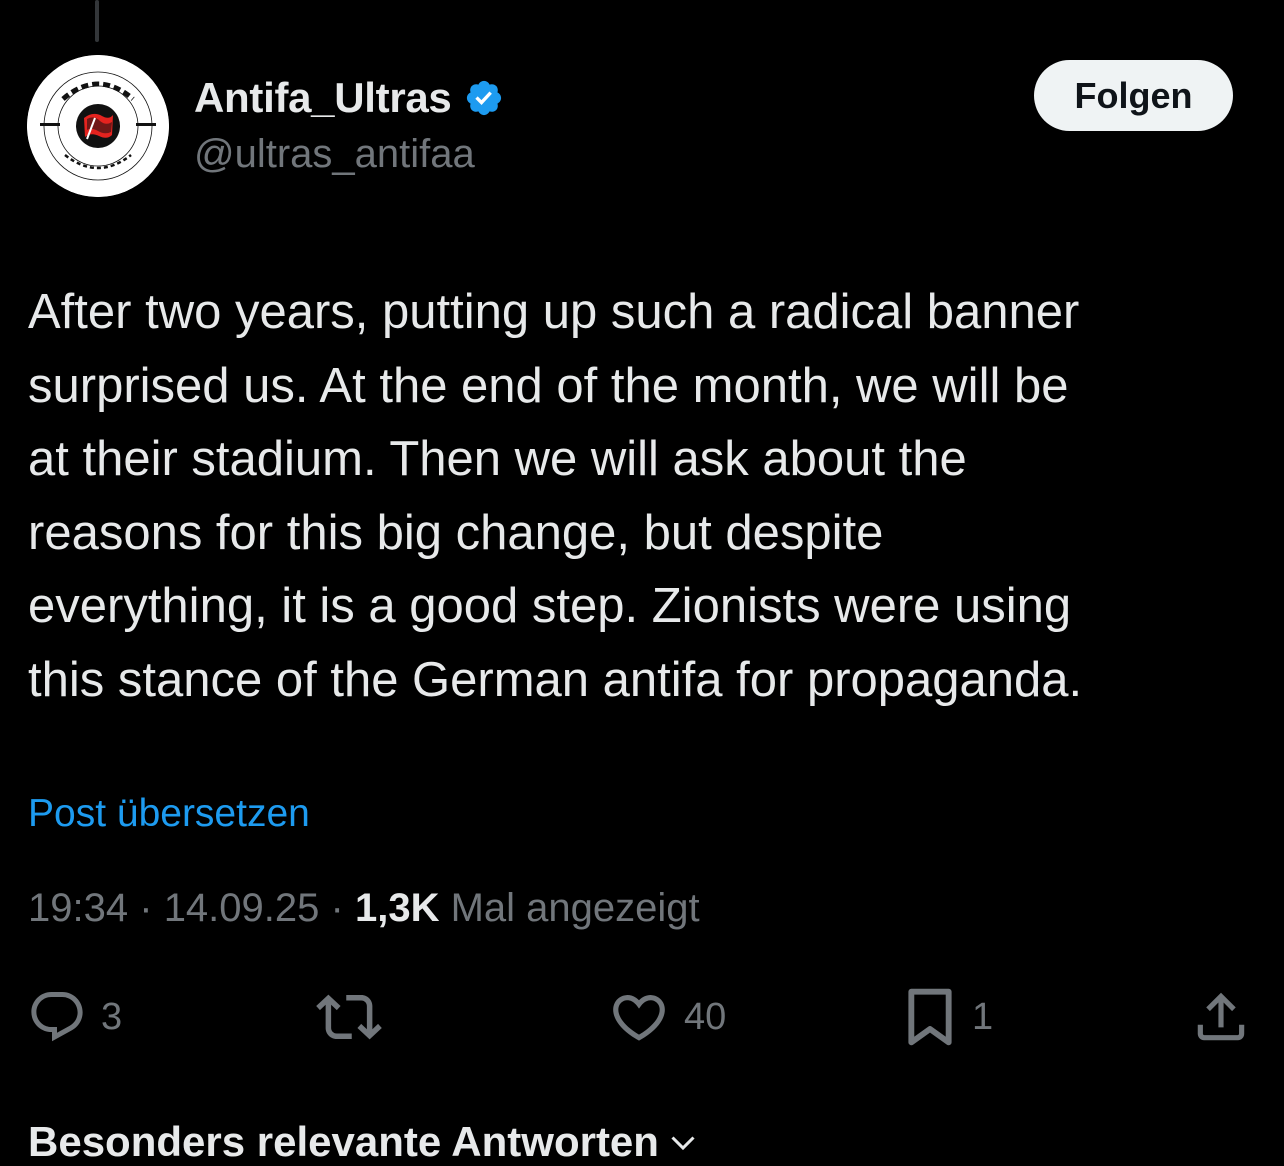  I want to click on reply-button: 3, so click(74, 1017).